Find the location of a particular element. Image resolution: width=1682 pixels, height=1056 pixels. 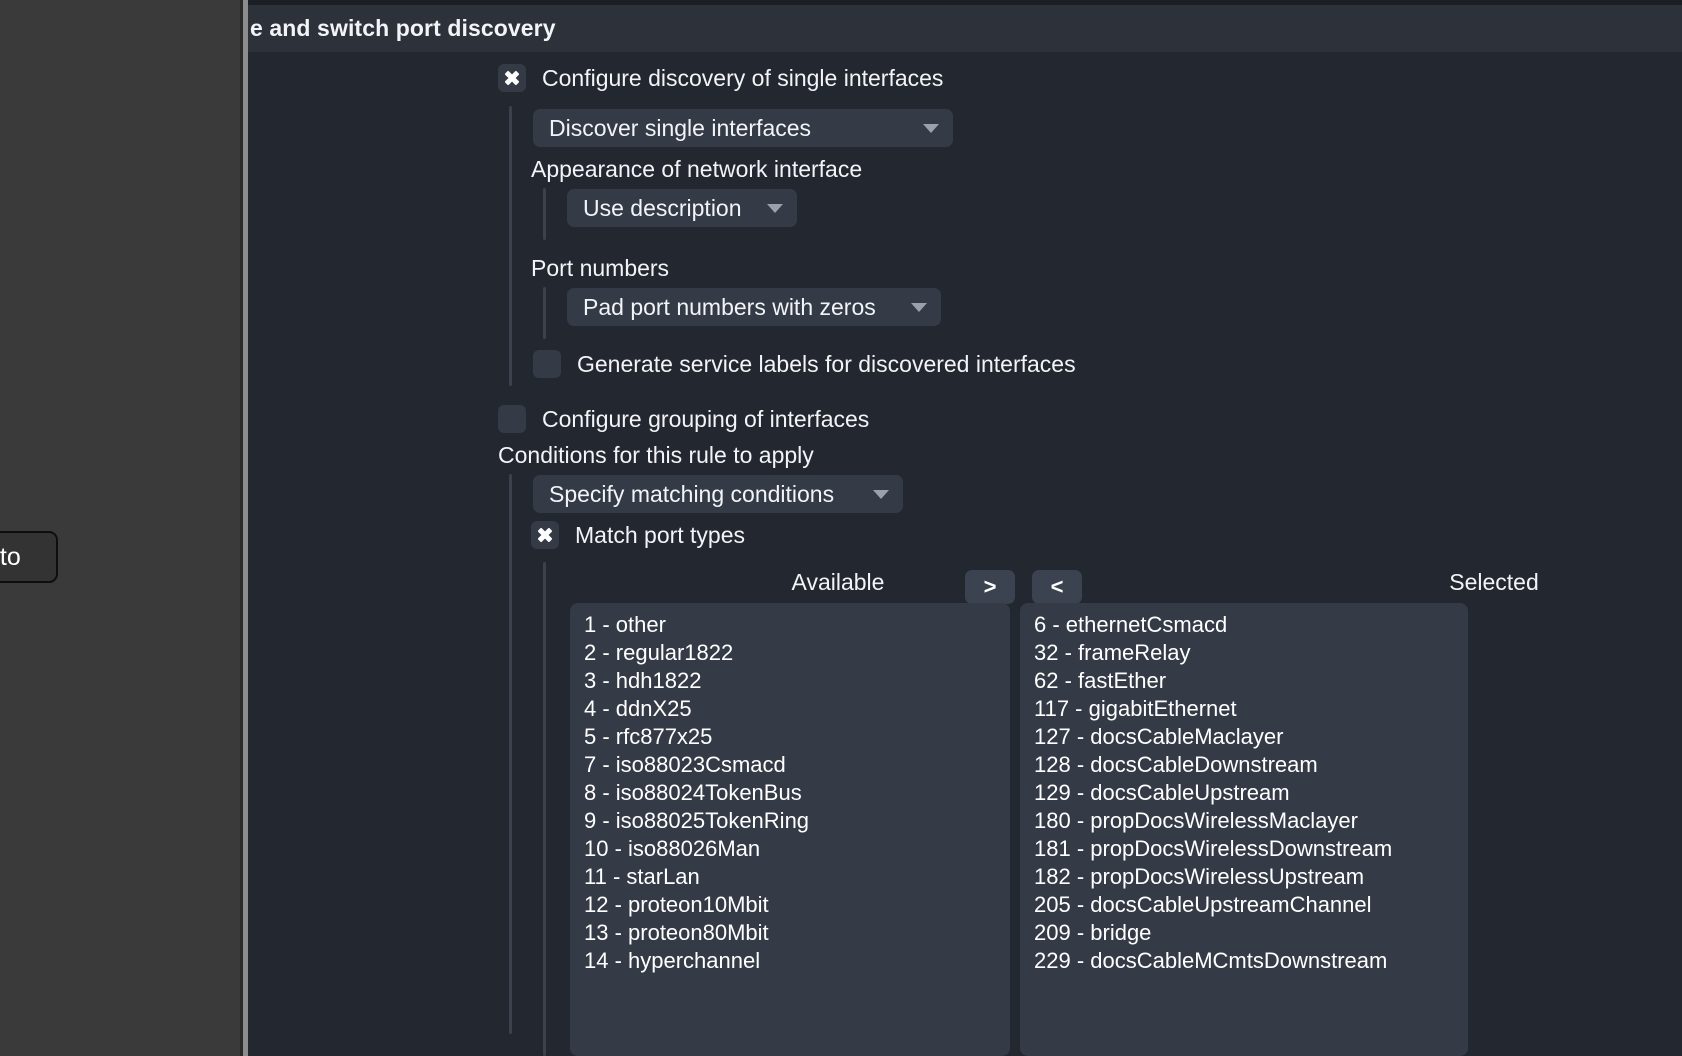

match-port-types-row: Match port types is located at coordinates (638, 535).